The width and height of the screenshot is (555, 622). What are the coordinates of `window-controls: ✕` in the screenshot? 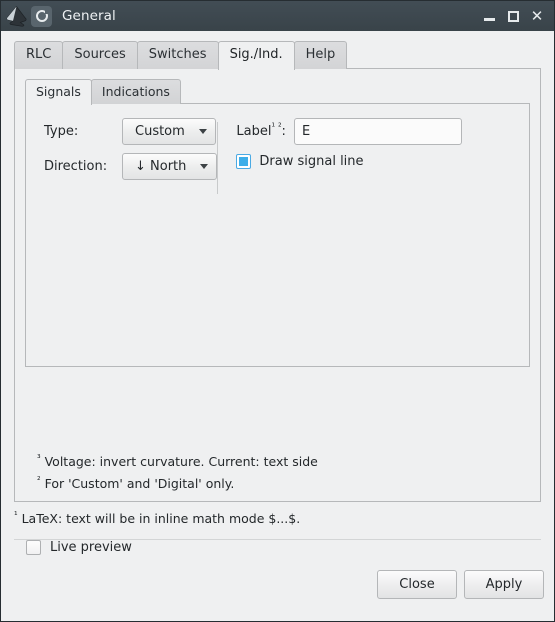 It's located at (514, 16).